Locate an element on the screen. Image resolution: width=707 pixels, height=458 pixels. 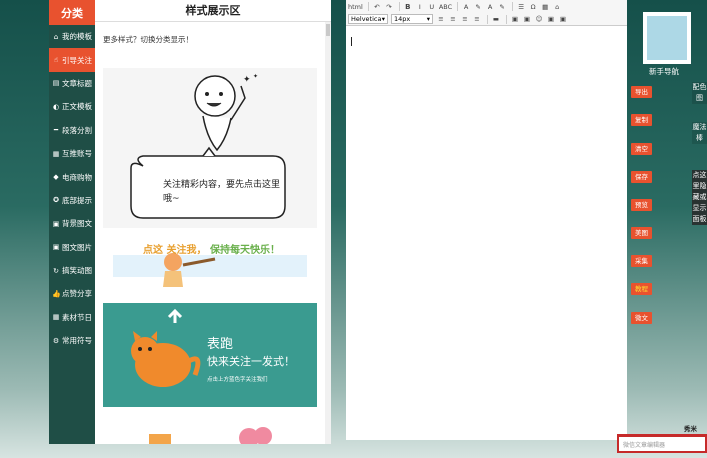
qr-code is located at coordinates (667, 38).